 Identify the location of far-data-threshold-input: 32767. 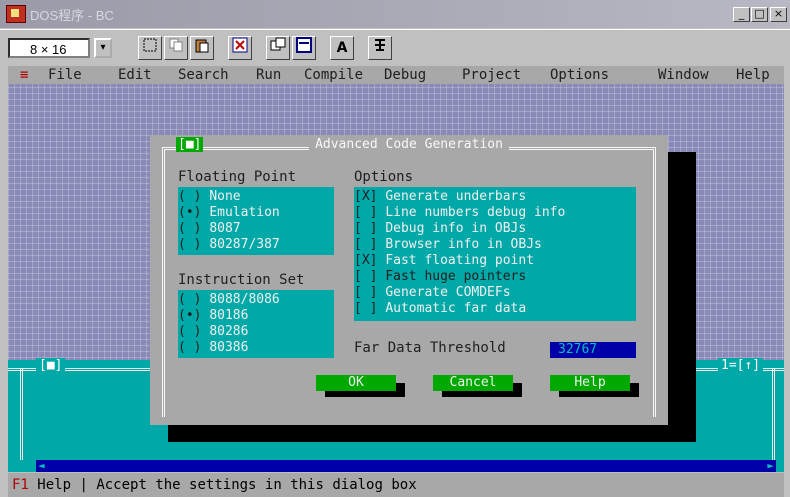
(593, 350).